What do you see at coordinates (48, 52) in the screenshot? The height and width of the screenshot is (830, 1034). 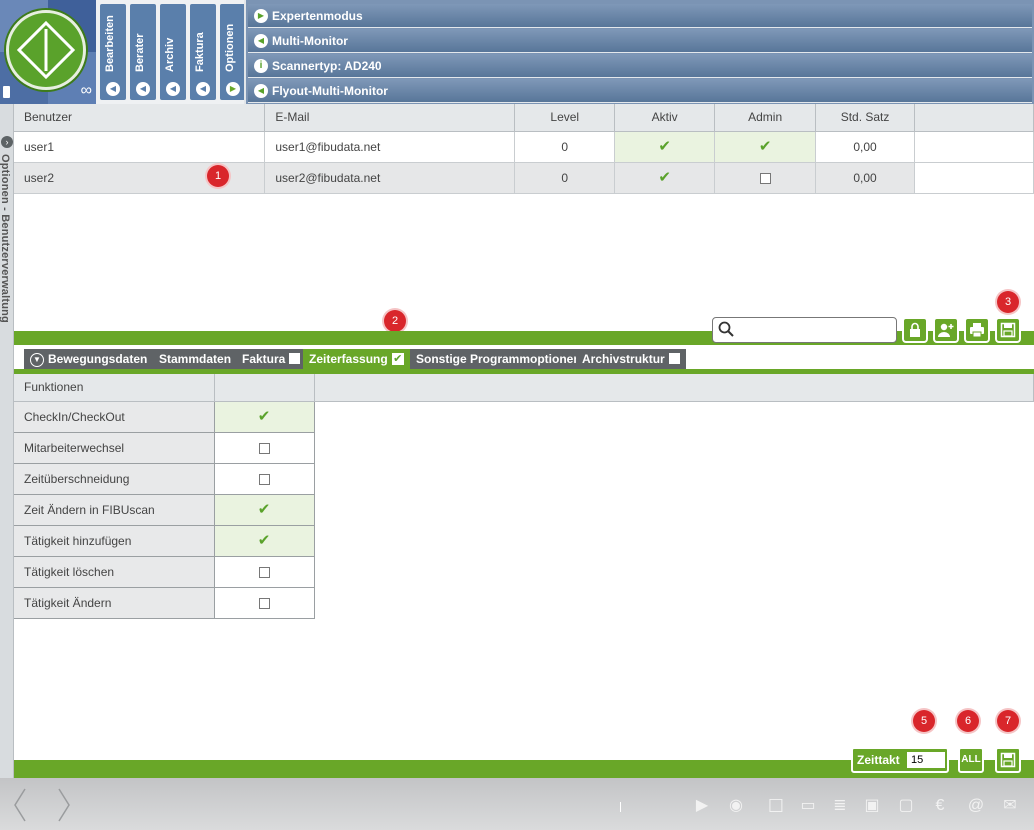 I see `app-logo: ∞` at bounding box center [48, 52].